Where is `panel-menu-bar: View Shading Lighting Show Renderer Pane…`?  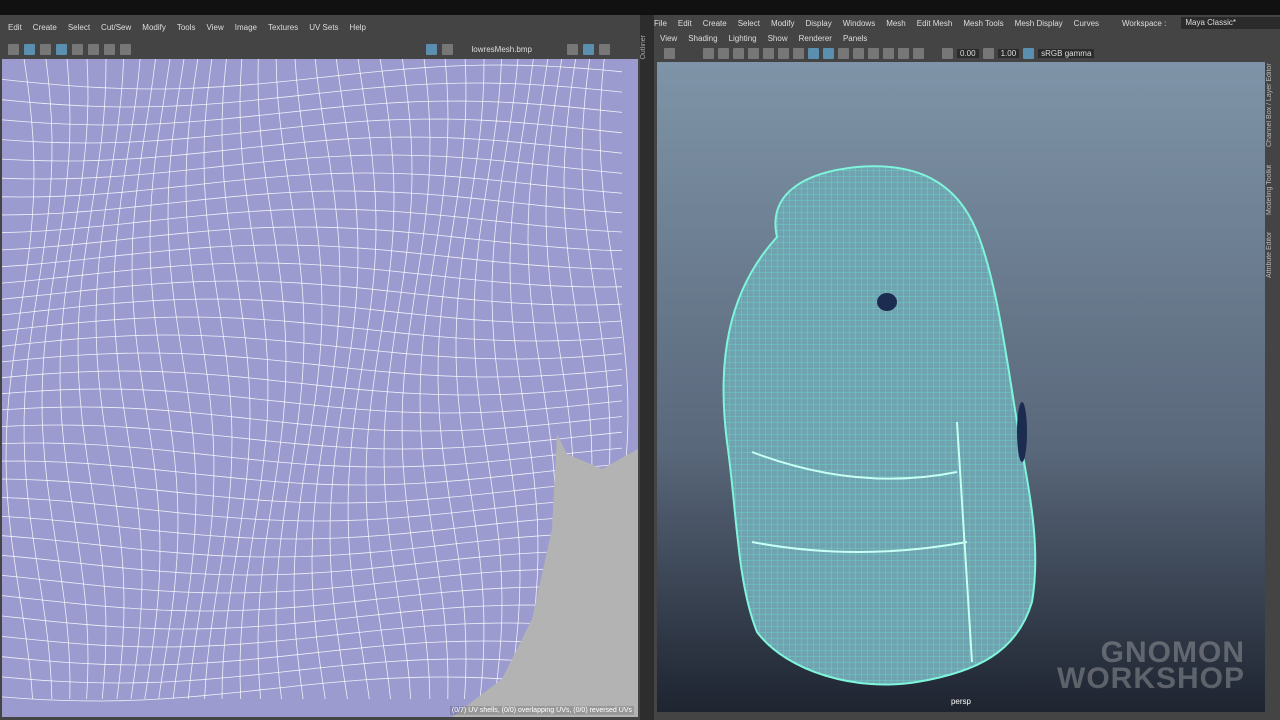 panel-menu-bar: View Shading Lighting Show Renderer Pane… is located at coordinates (967, 38).